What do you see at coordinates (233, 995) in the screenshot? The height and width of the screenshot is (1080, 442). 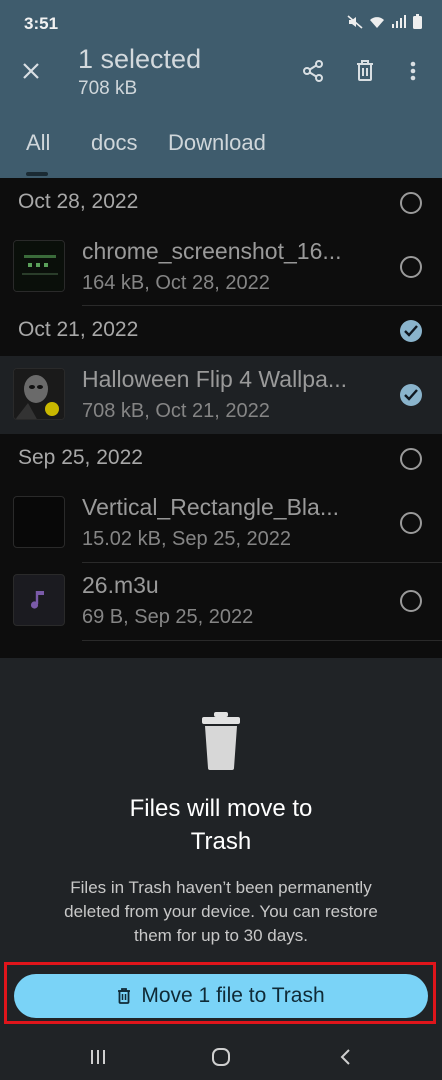 I see `move-to-trash-label: Move 1 file to Trash` at bounding box center [233, 995].